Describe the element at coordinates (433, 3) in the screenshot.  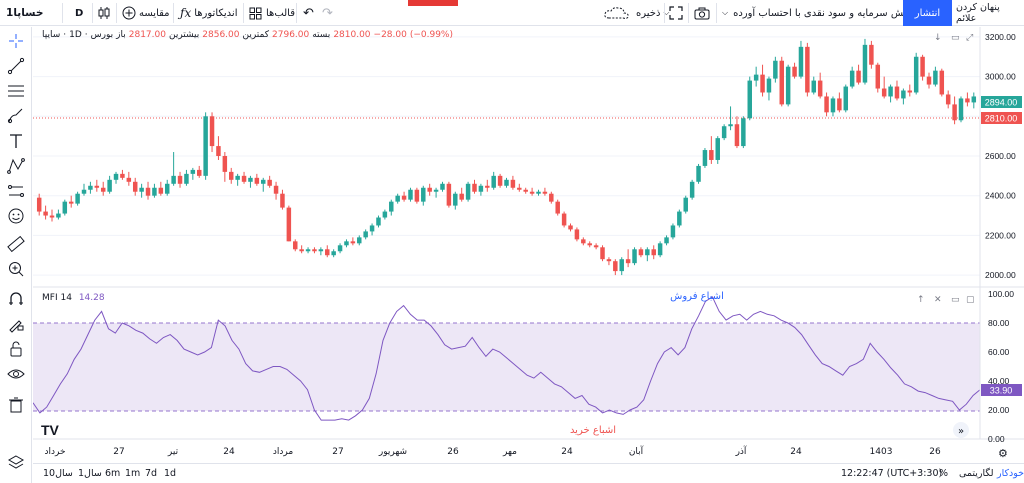
I see `notification-tag` at that location.